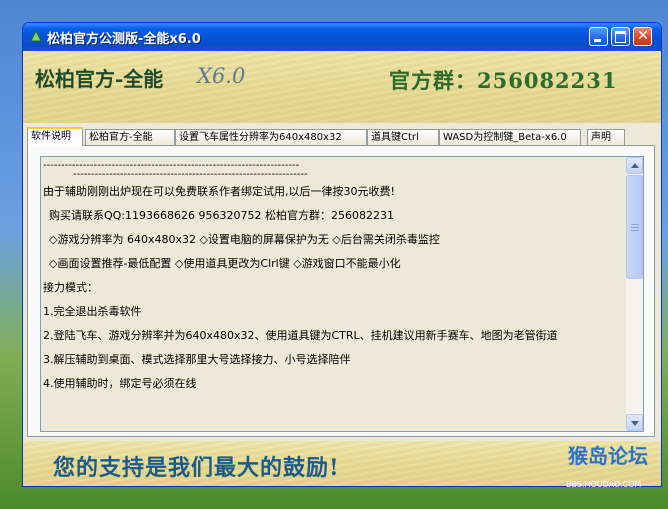 The height and width of the screenshot is (509, 668). Describe the element at coordinates (221, 76) in the screenshot. I see `version-label: X6.0` at that location.